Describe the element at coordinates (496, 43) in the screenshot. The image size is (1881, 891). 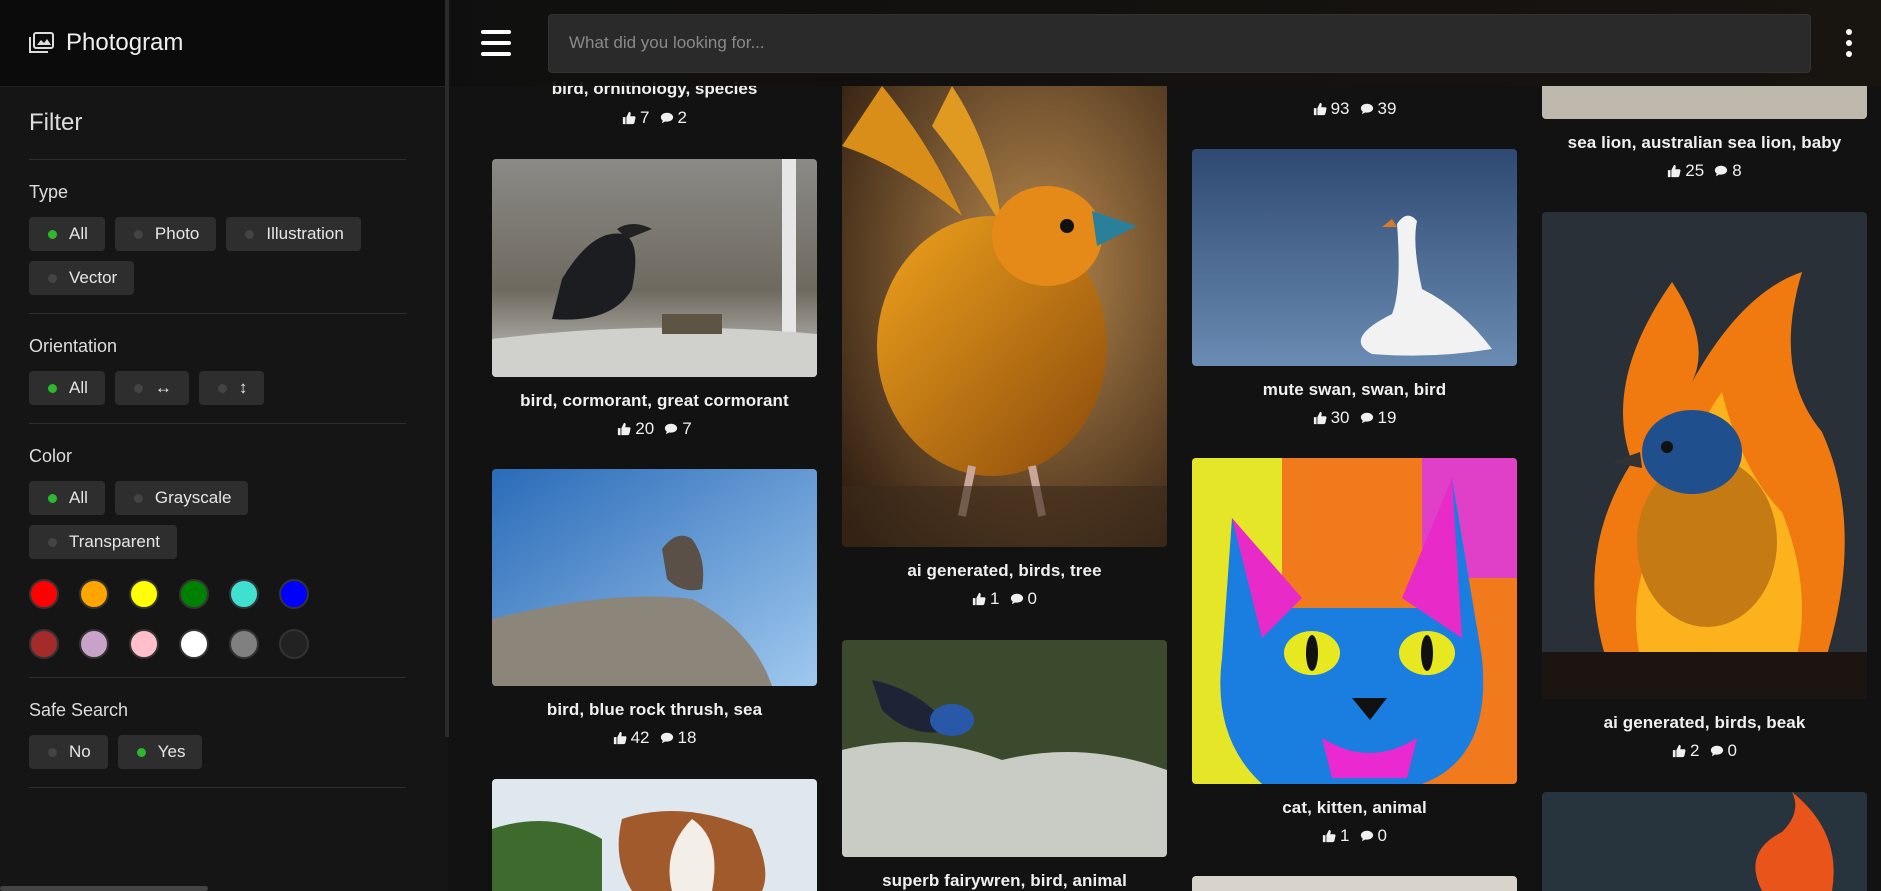
I see `hamburger-menu-icon` at that location.